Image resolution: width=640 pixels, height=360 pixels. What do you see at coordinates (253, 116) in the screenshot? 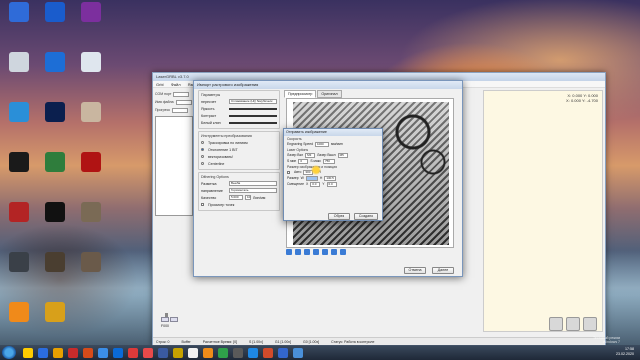
I see `contrast-slider` at bounding box center [253, 116].